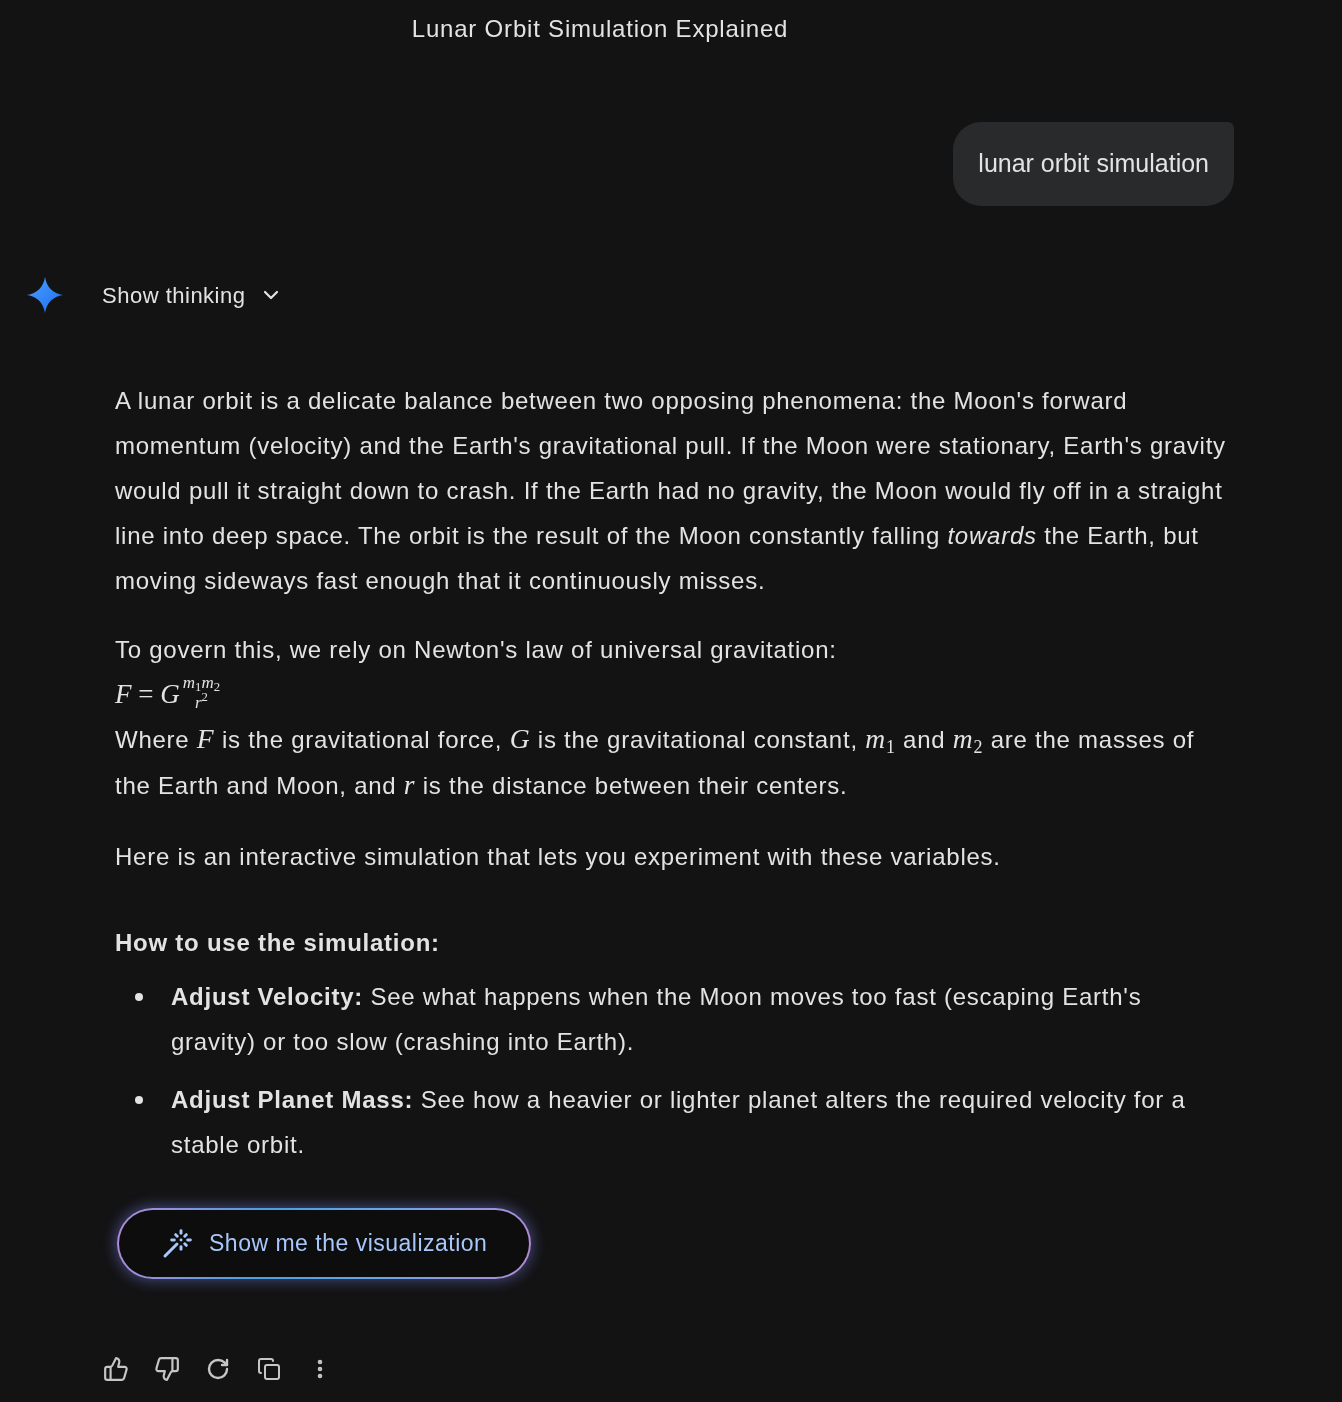  I want to click on copy-icon, so click(269, 1369).